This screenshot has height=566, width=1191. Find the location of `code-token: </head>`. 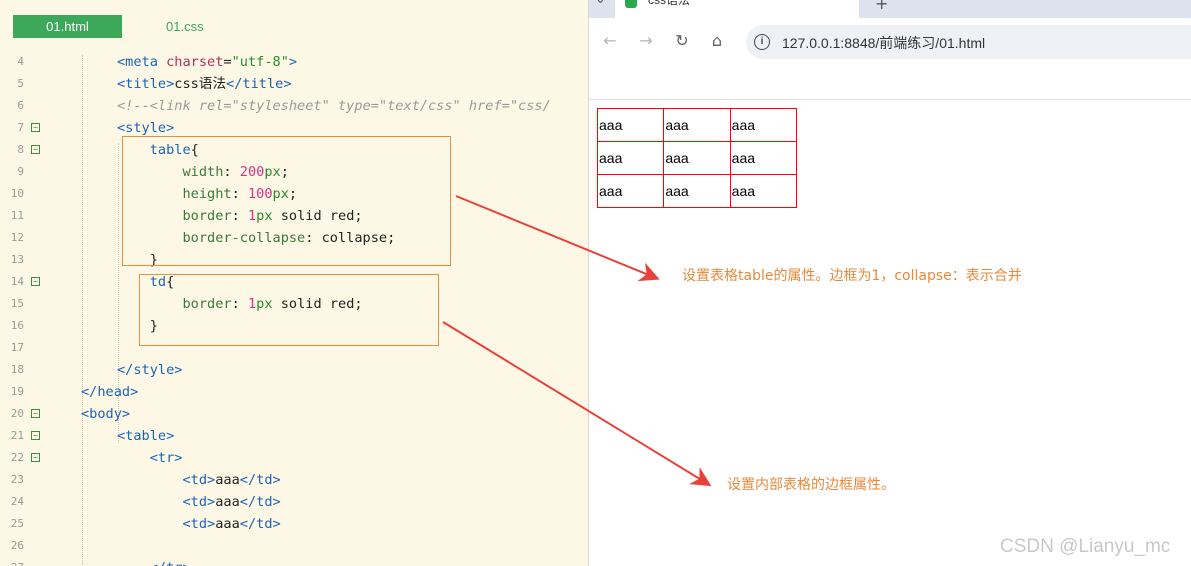

code-token: </head> is located at coordinates (110, 392).